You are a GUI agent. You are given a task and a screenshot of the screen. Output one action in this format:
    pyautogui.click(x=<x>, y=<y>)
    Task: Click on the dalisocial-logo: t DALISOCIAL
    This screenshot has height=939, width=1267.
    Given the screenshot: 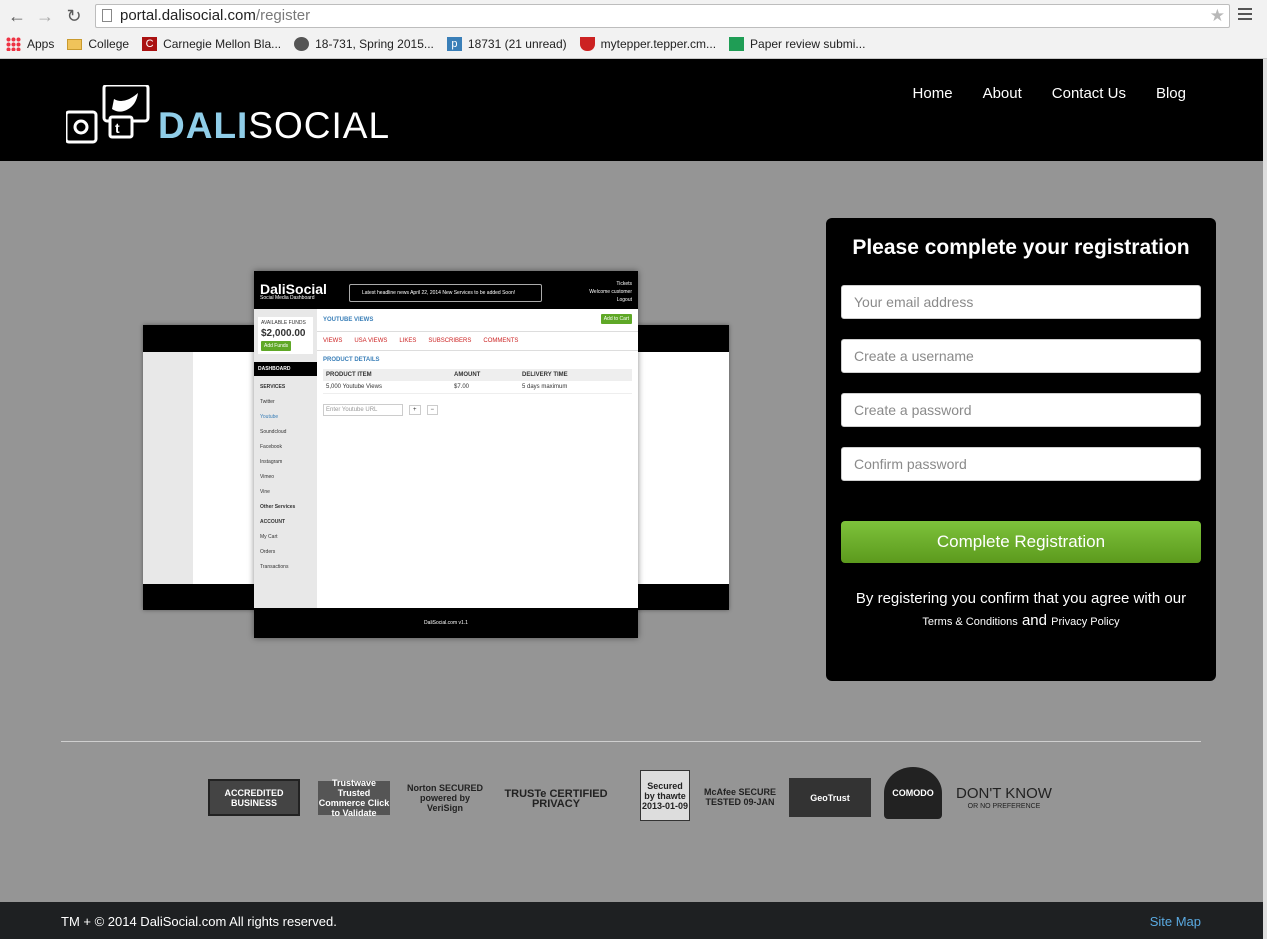 What is the action you would take?
    pyautogui.click(x=227, y=116)
    